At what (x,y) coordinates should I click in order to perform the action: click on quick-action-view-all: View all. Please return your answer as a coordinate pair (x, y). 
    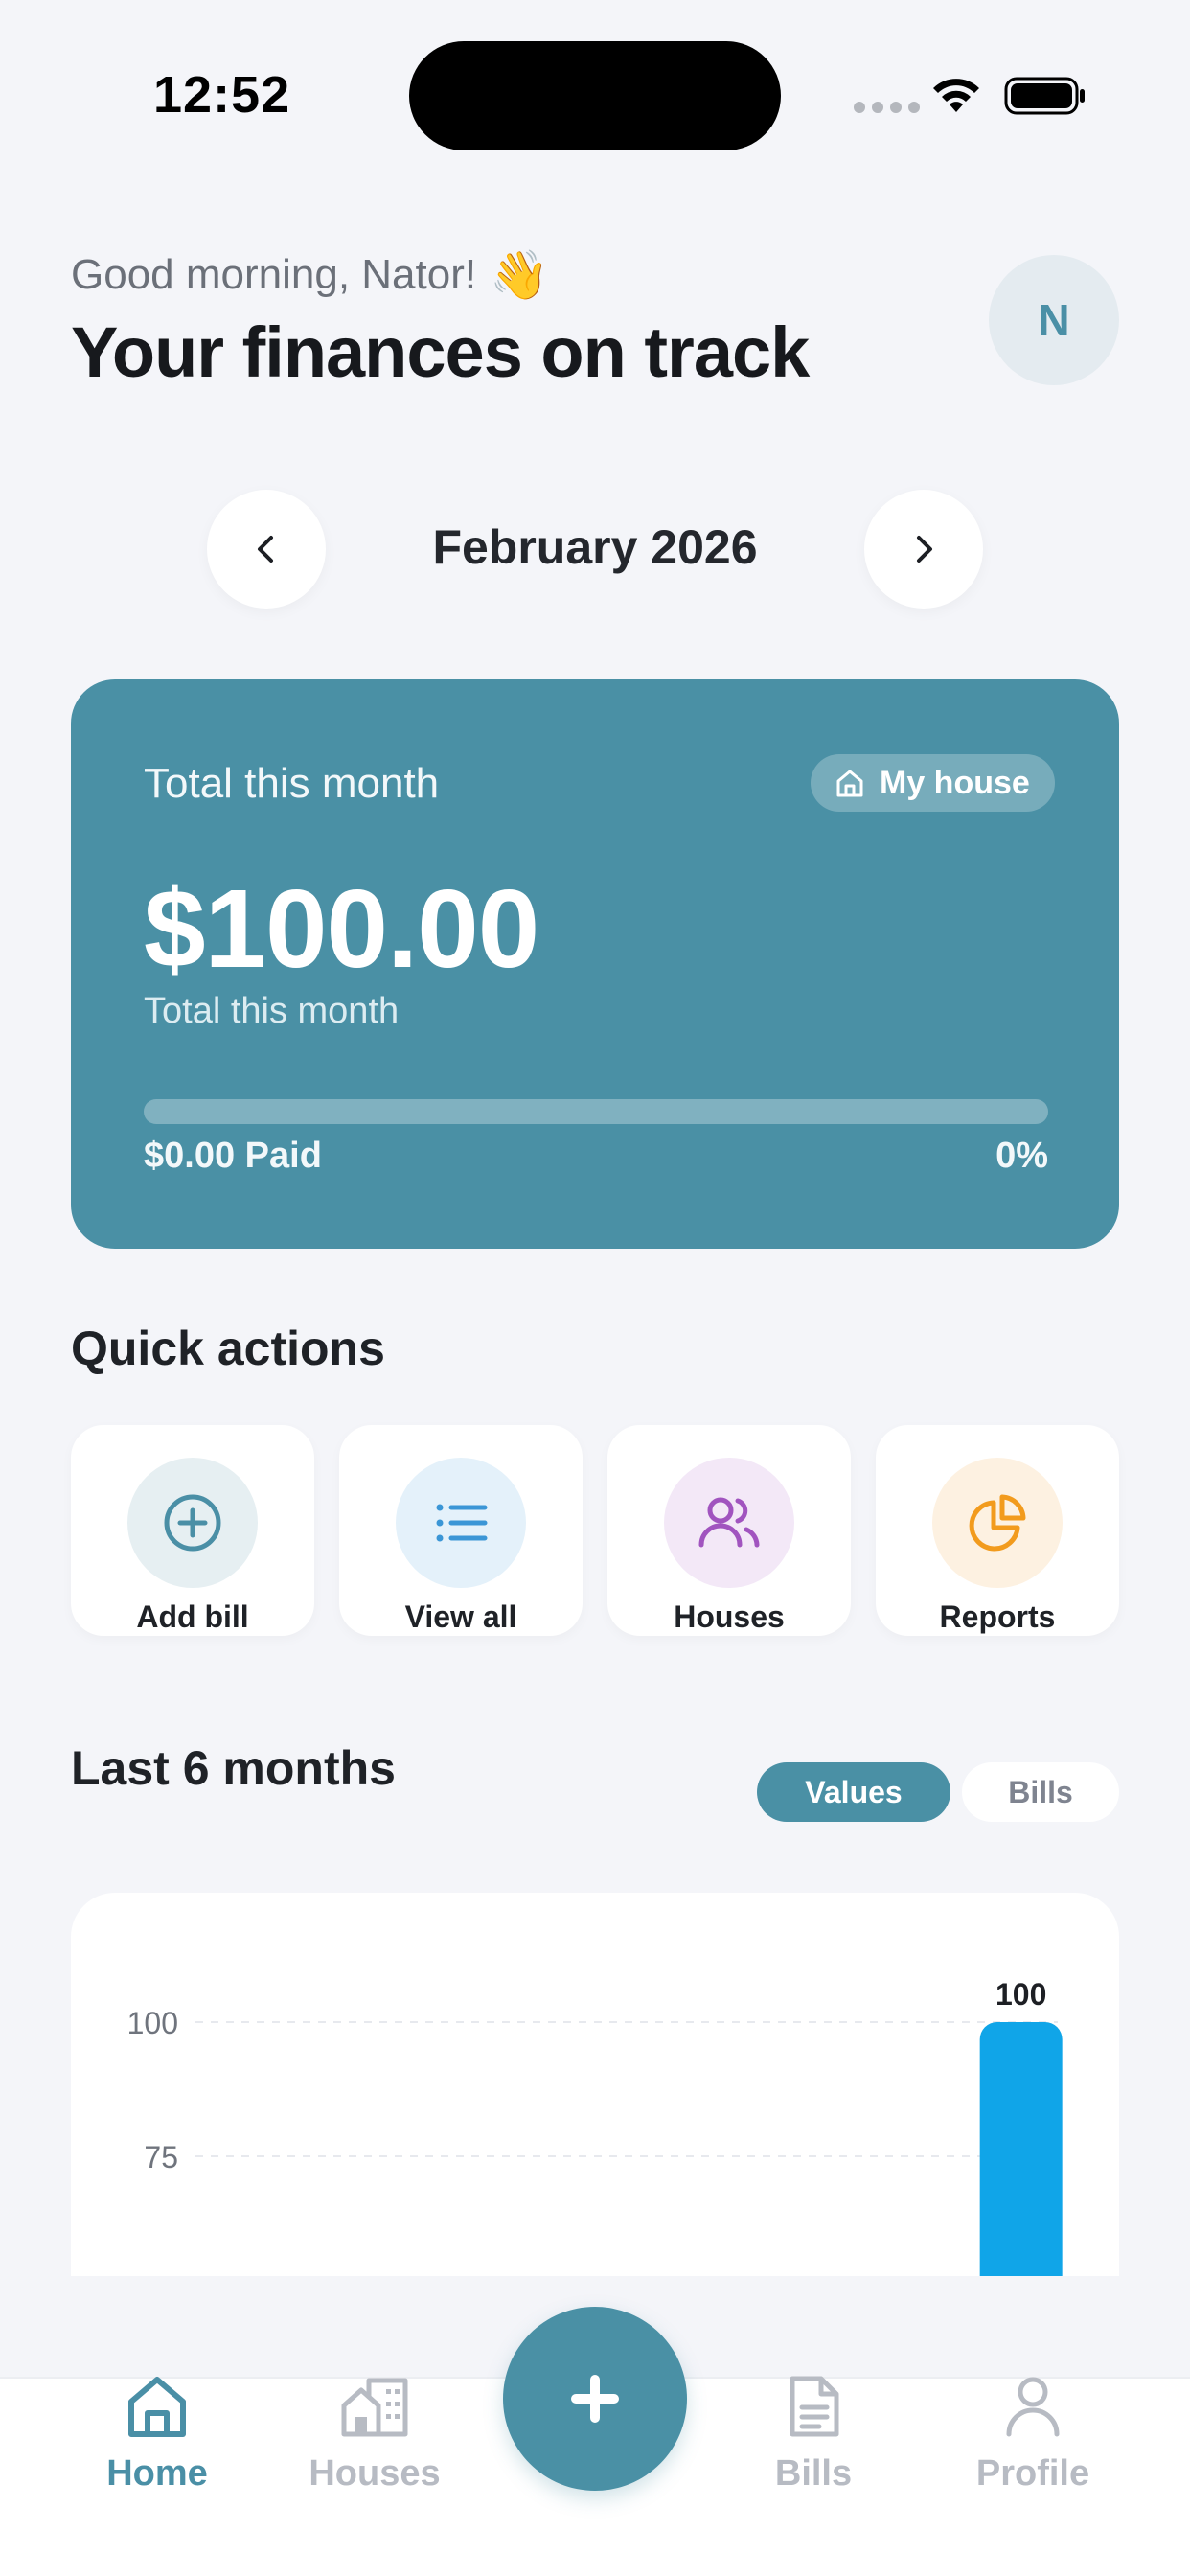
    Looking at the image, I should click on (461, 1530).